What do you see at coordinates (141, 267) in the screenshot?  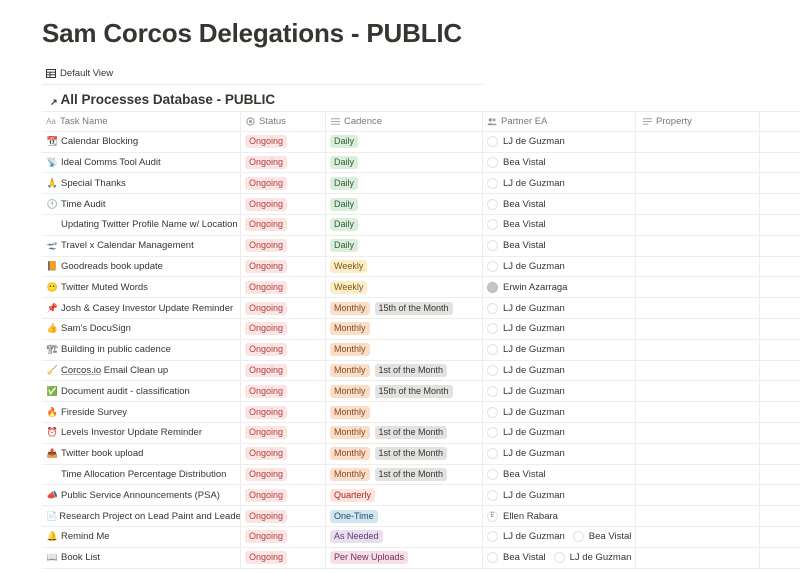 I see `task-name-cell: 📙 Goodreads book update` at bounding box center [141, 267].